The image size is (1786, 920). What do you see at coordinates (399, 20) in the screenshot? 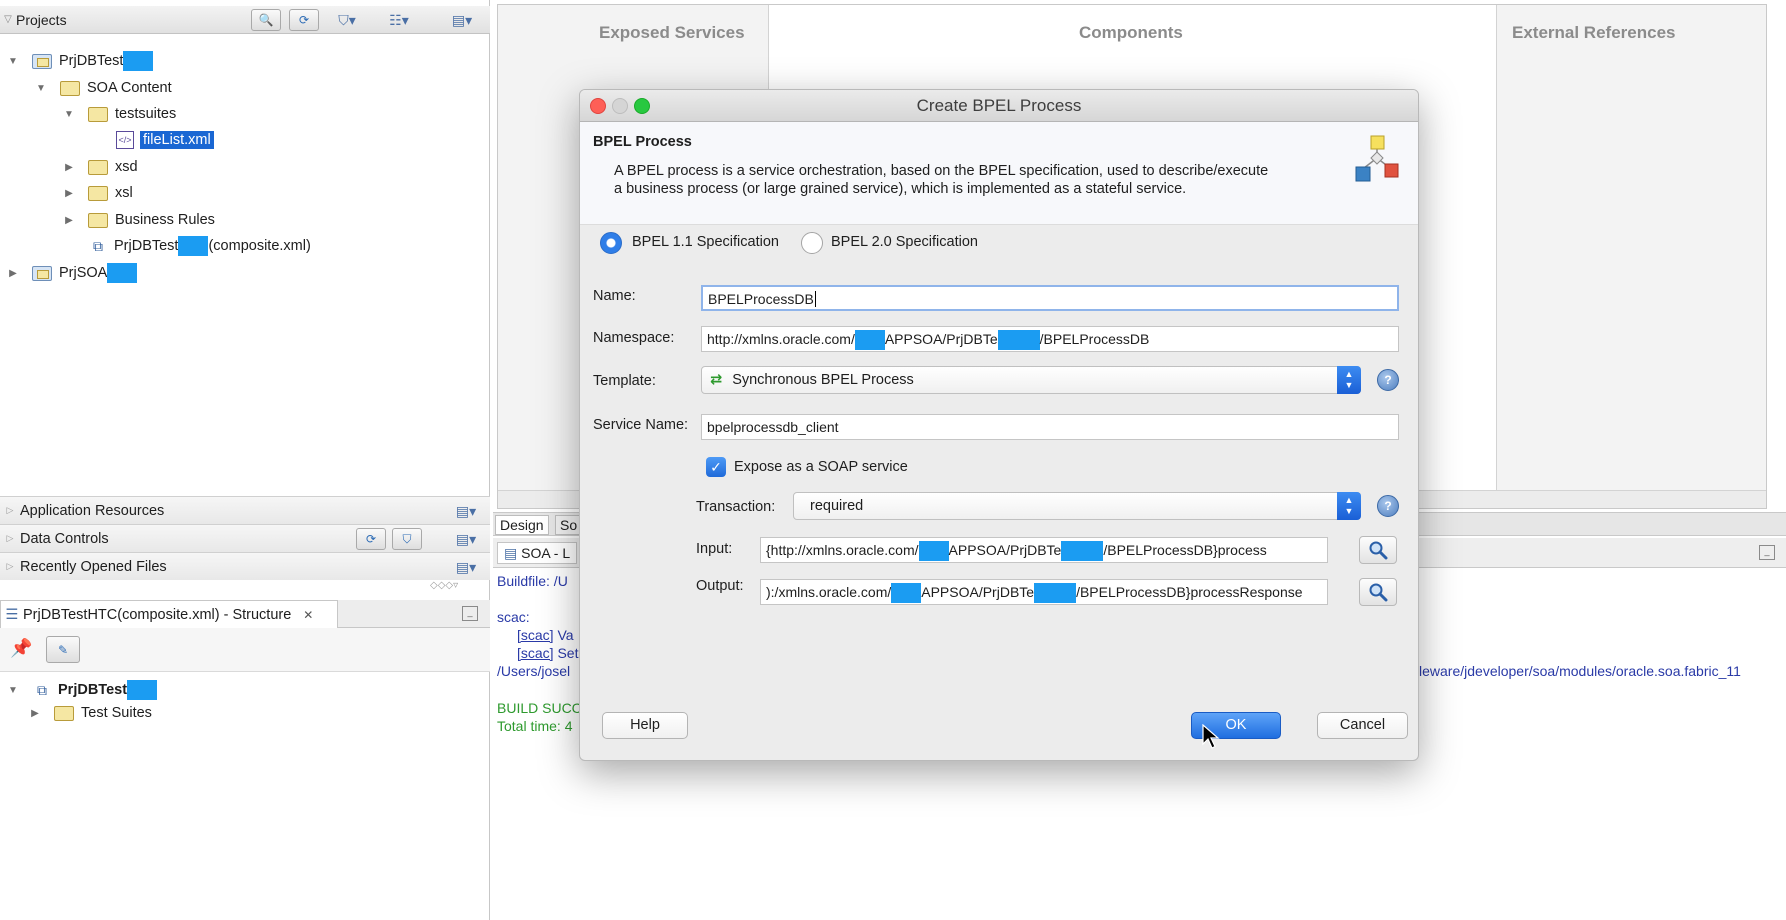
I see `working-set-icon: ☷▾` at bounding box center [399, 20].